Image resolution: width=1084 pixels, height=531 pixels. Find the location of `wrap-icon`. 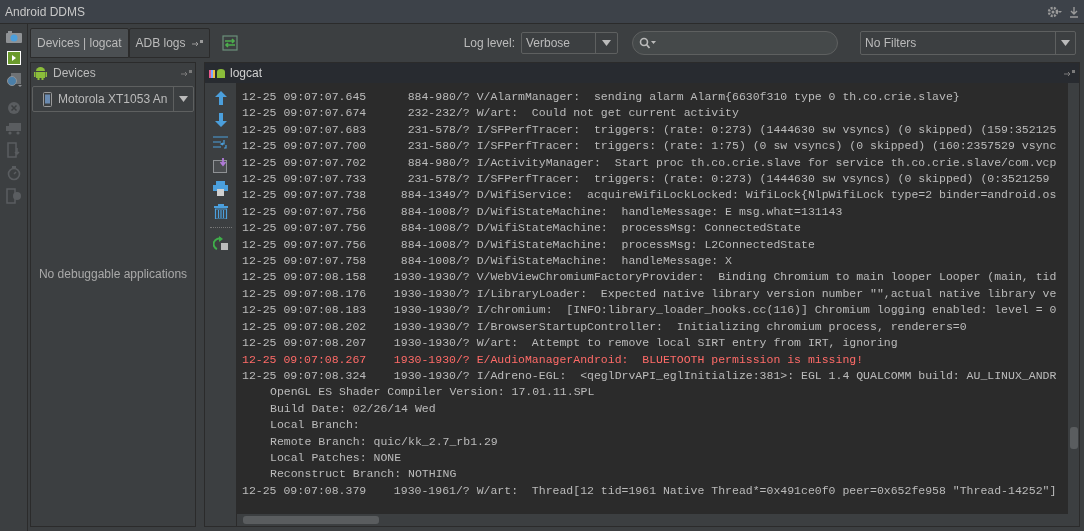

wrap-icon is located at coordinates (220, 142).